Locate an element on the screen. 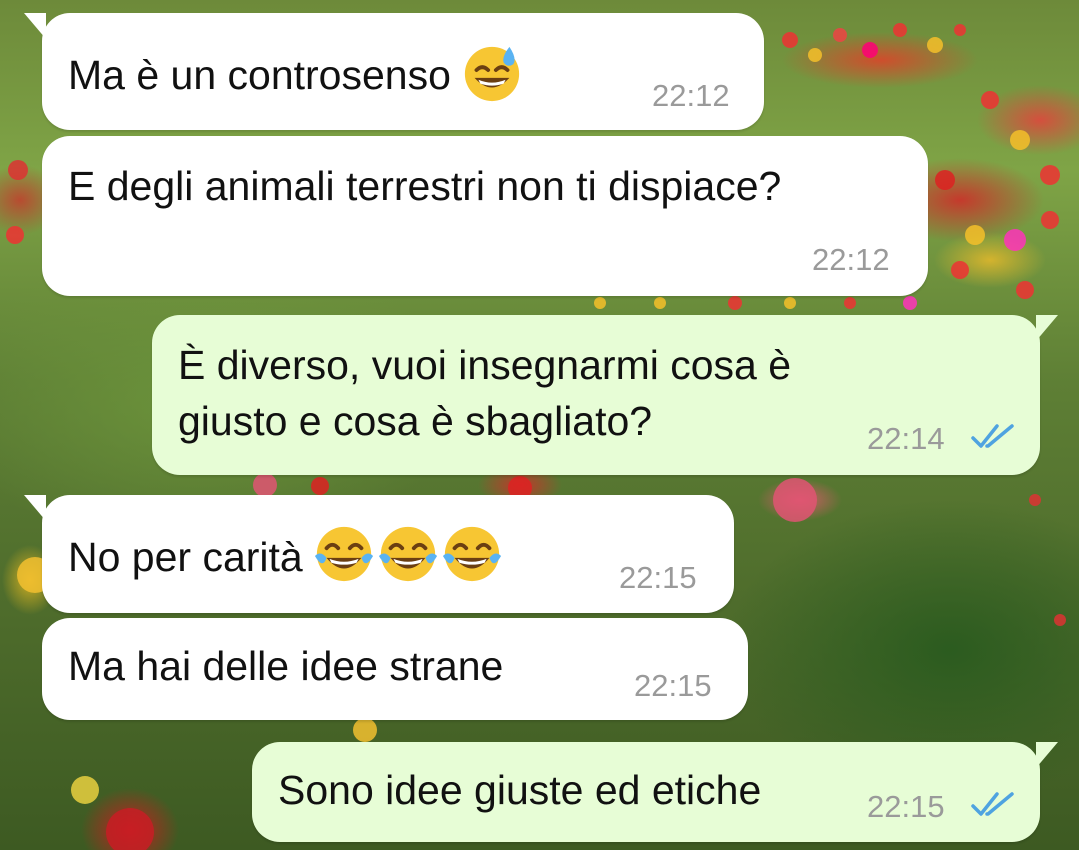 Image resolution: width=1079 pixels, height=850 pixels. incoming-message: No per carità 22:15 is located at coordinates (379, 554).